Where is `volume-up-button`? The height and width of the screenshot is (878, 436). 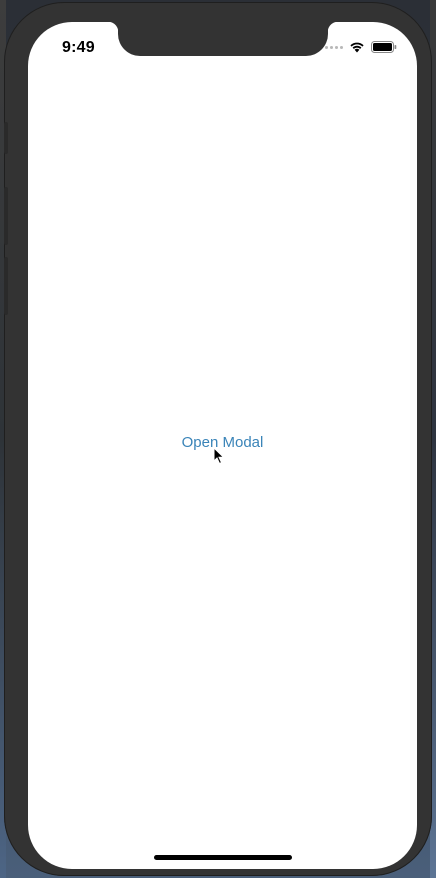
volume-up-button is located at coordinates (6, 216).